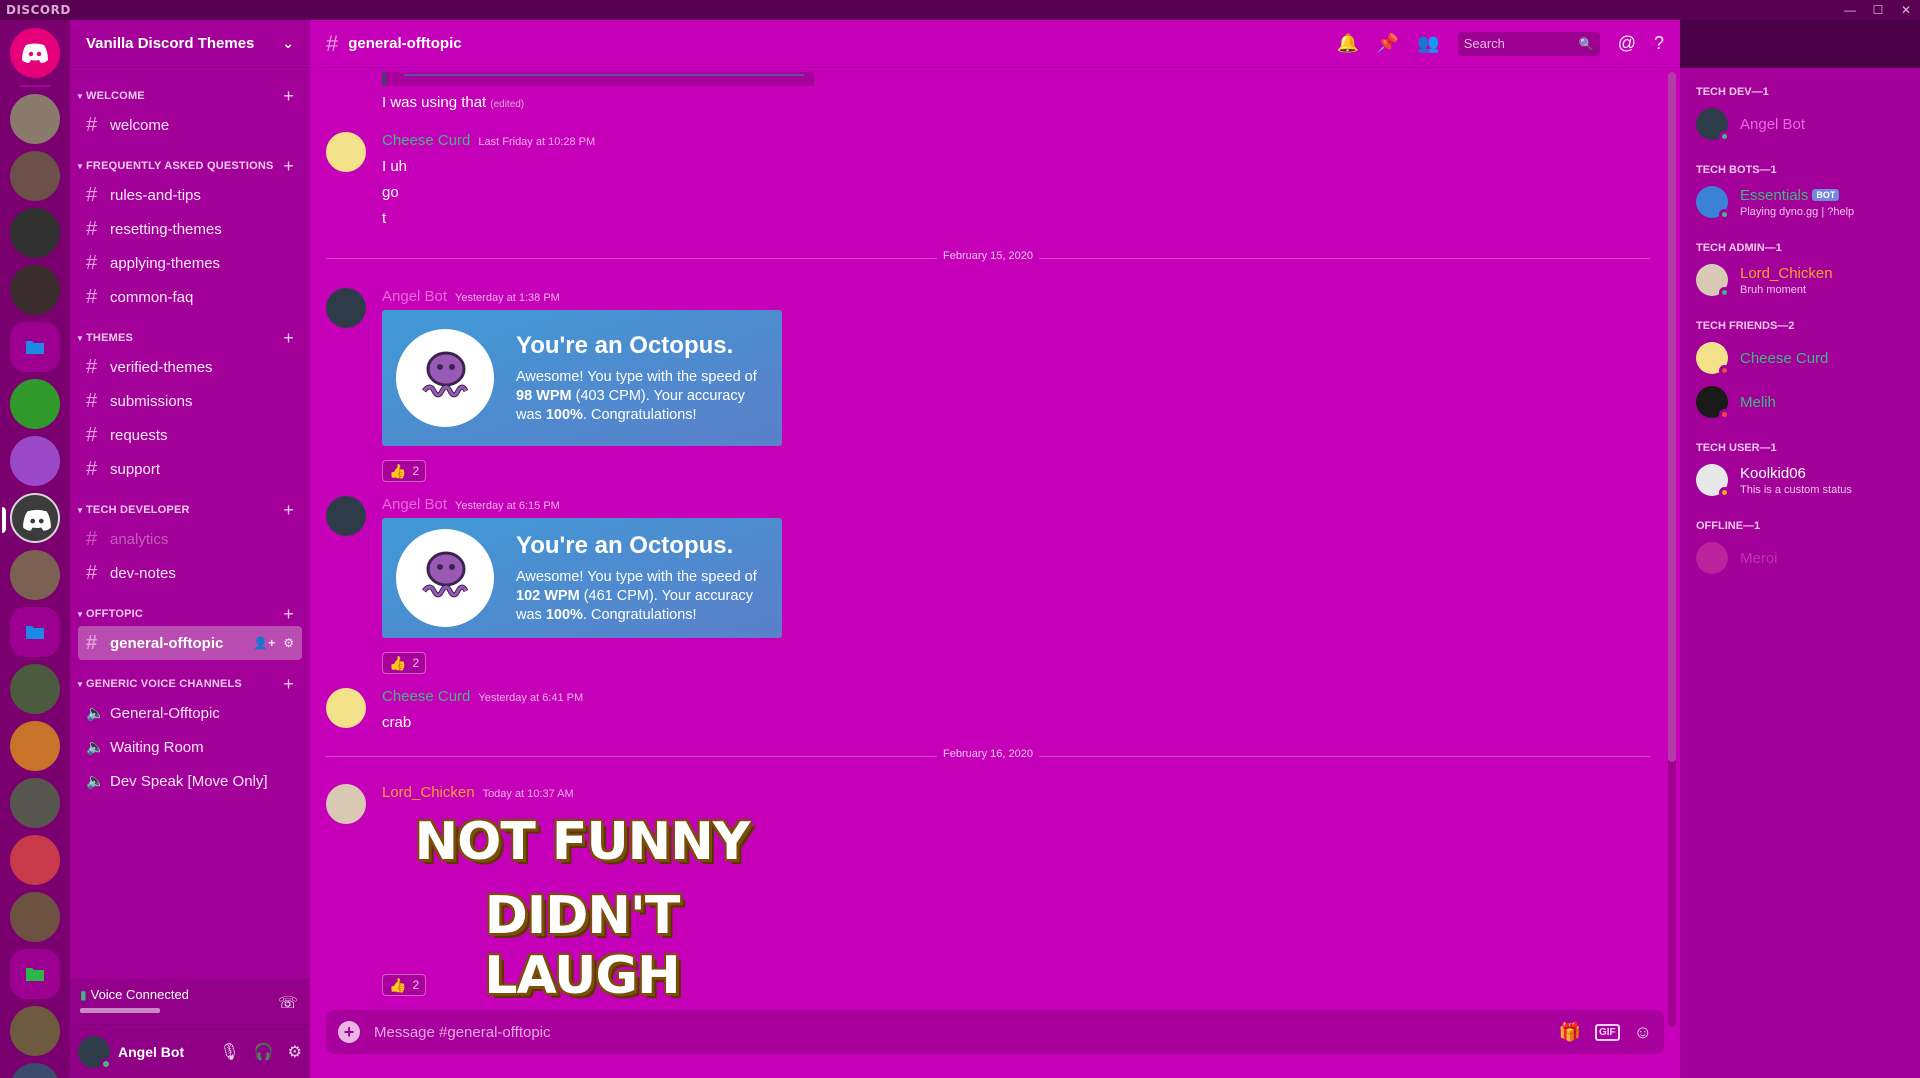 The width and height of the screenshot is (1920, 1078). What do you see at coordinates (1850, 10) in the screenshot?
I see `minimize-icon: —` at bounding box center [1850, 10].